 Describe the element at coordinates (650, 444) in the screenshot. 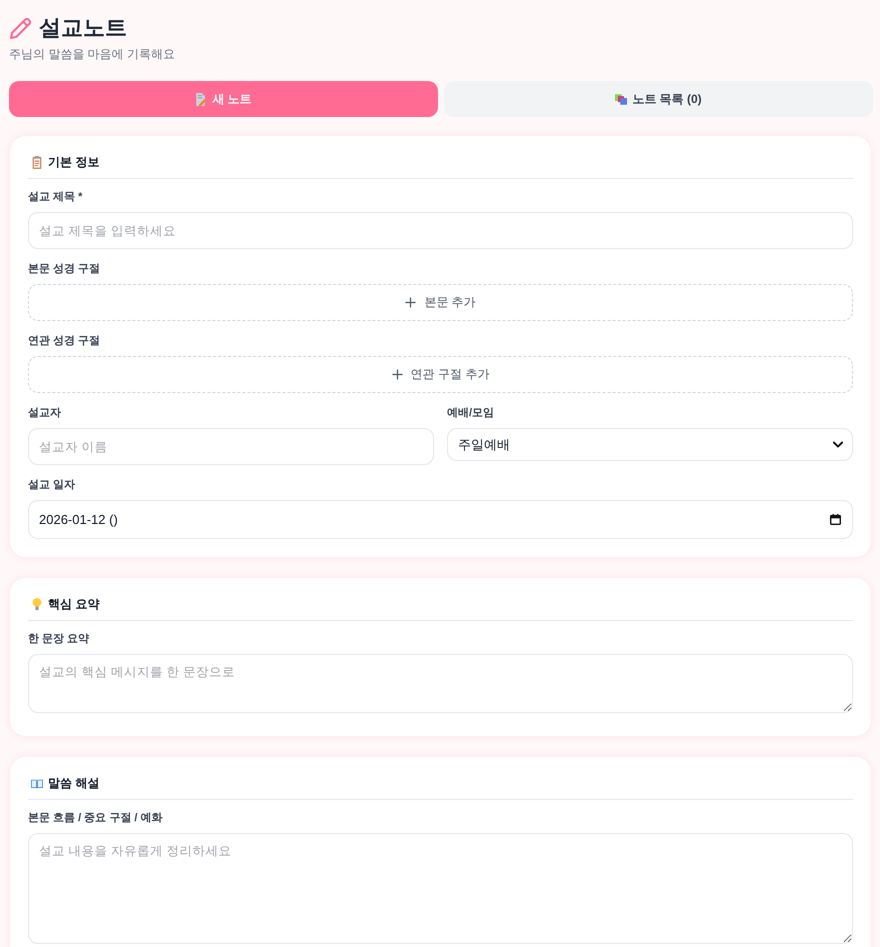

I see `select-field: 주일예배` at that location.